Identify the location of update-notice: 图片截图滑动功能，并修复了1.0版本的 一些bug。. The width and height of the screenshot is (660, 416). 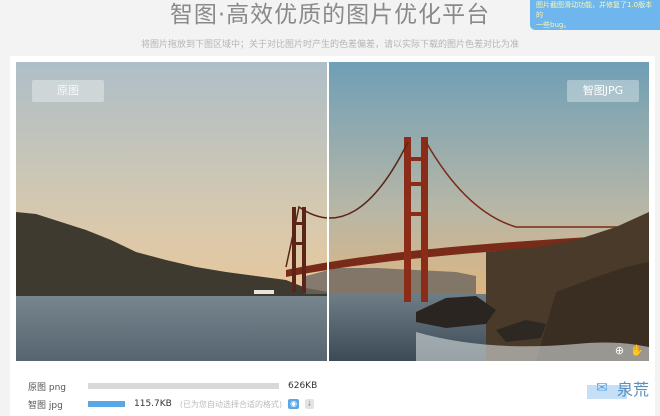
(595, 15).